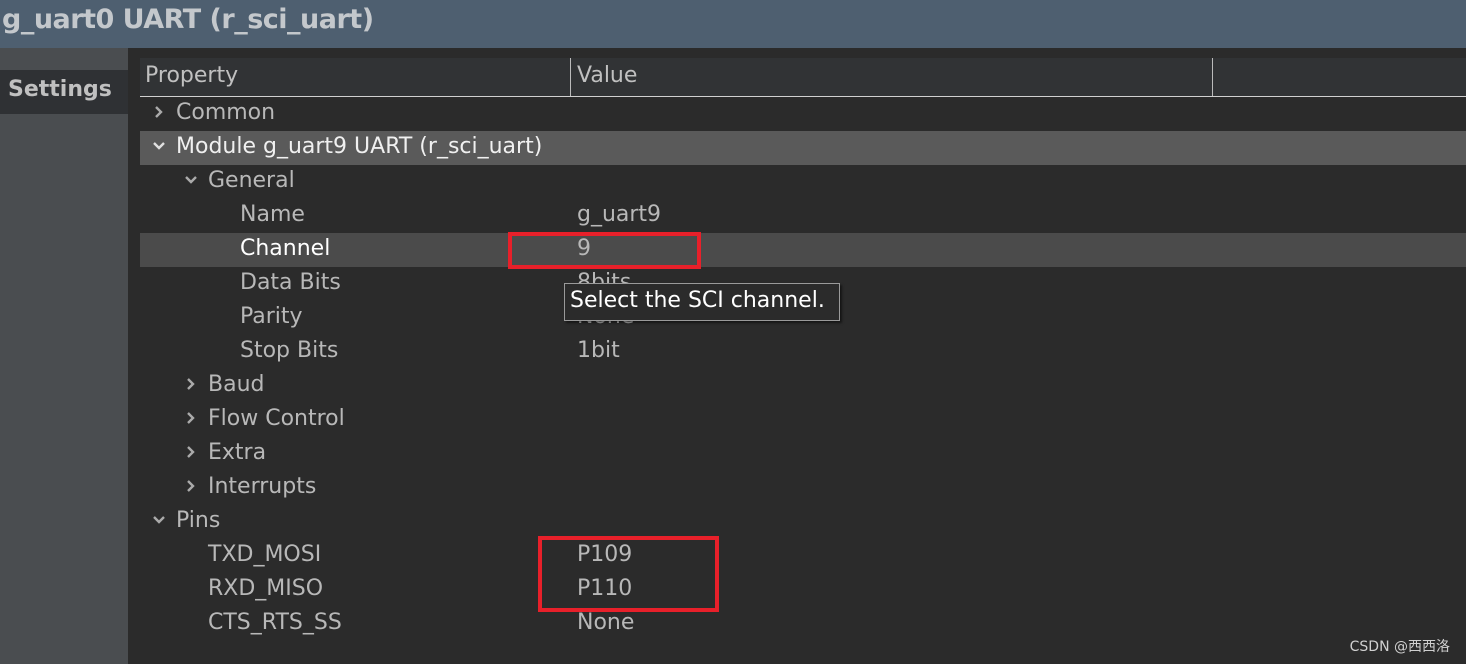  Describe the element at coordinates (803, 250) in the screenshot. I see `table-row: Channel 9` at that location.